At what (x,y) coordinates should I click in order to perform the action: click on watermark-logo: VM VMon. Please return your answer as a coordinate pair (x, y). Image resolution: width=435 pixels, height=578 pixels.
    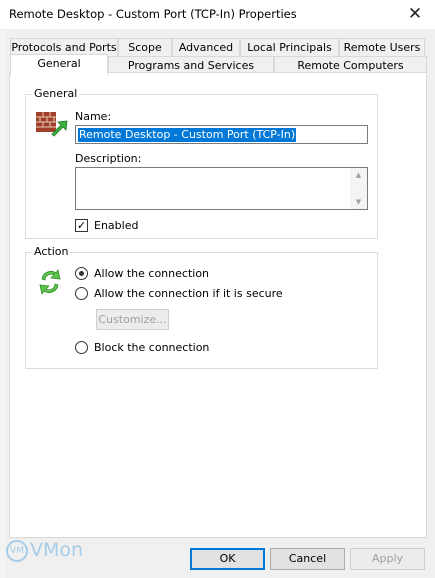
    Looking at the image, I should click on (44, 550).